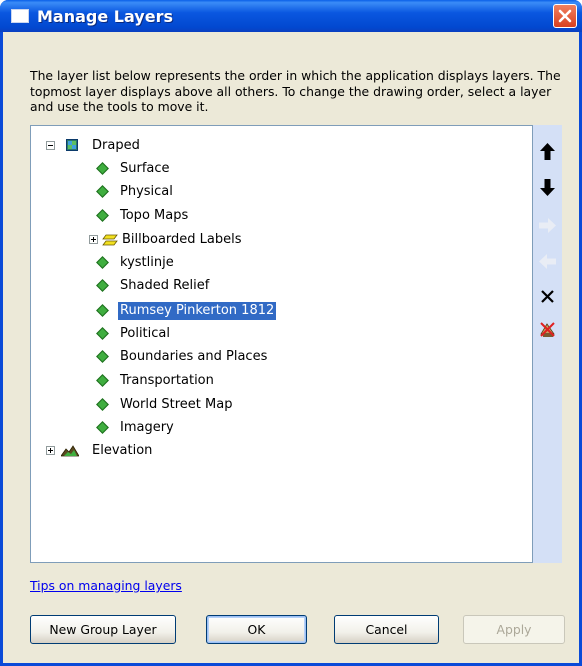 This screenshot has width=582, height=666. I want to click on move-right-button, so click(547, 225).